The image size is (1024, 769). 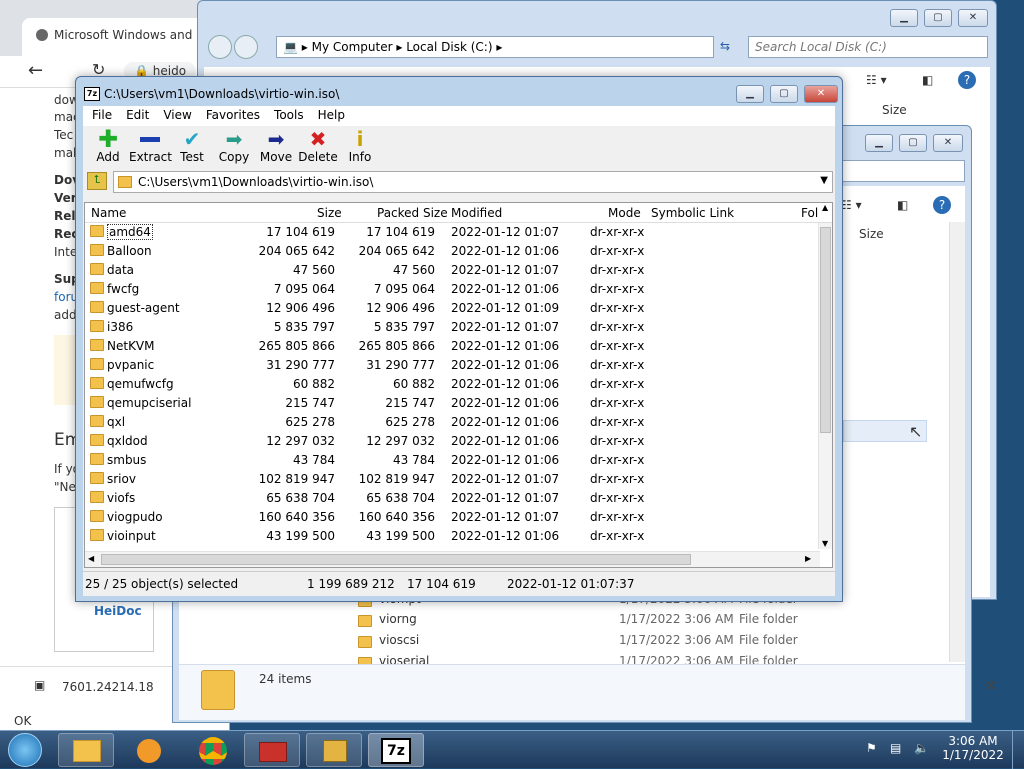 I want to click on menu-file: File, so click(x=102, y=116).